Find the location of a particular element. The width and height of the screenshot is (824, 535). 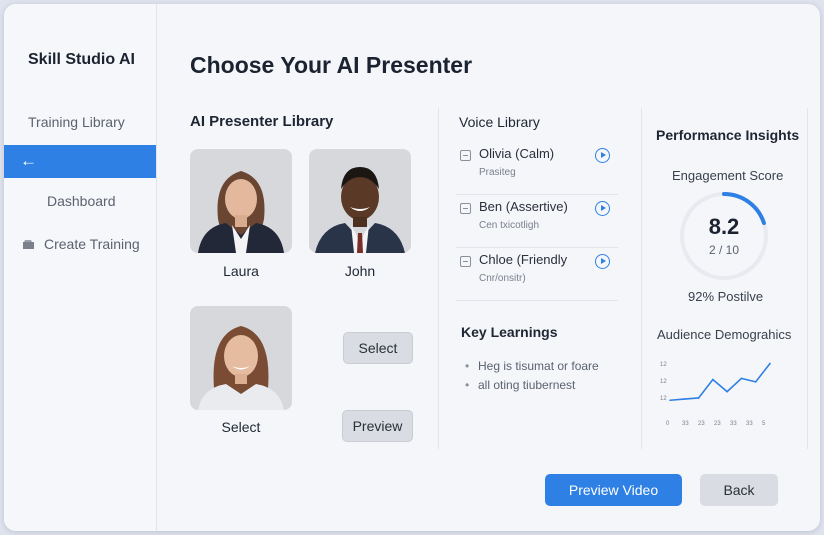

engagement-score-sub: 2 / 10 is located at coordinates (724, 250).